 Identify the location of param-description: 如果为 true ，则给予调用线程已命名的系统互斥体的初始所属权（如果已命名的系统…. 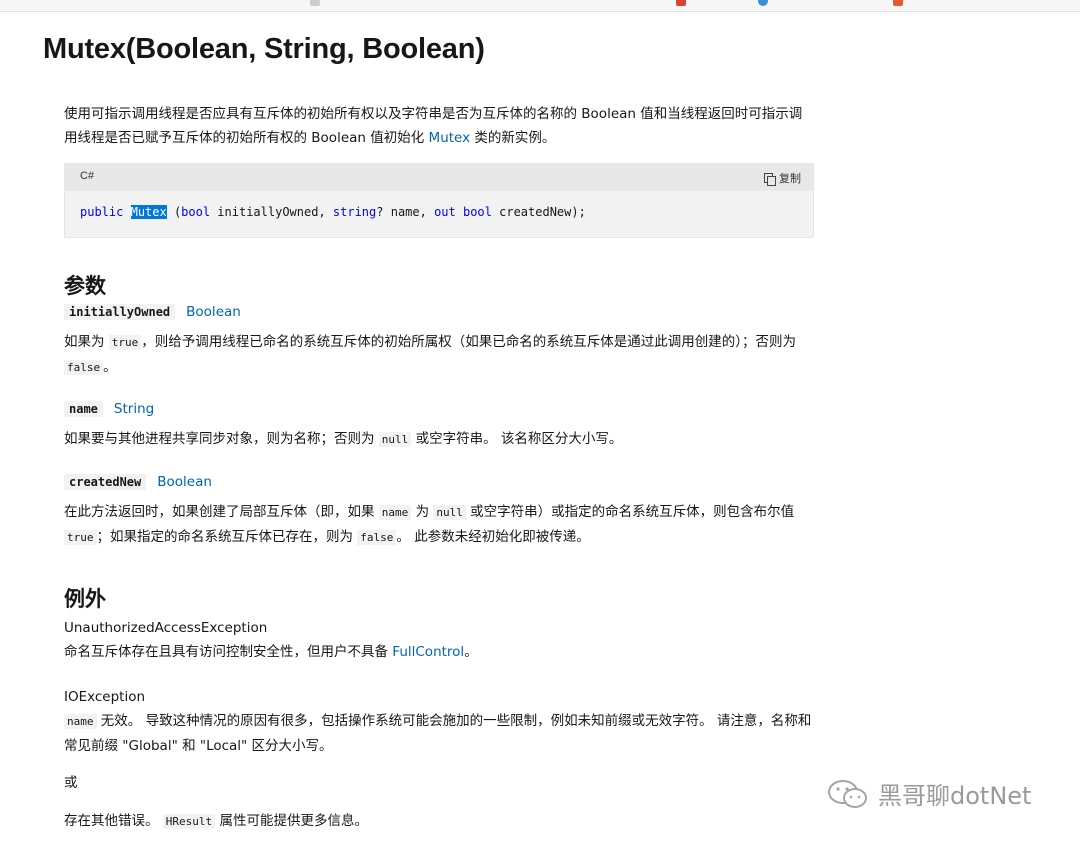
(430, 354).